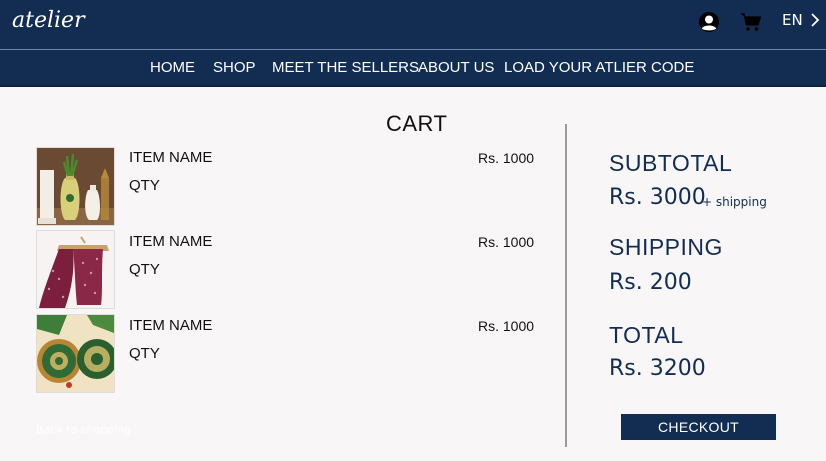  I want to click on subtotal-label: SUBTOTAL, so click(671, 163).